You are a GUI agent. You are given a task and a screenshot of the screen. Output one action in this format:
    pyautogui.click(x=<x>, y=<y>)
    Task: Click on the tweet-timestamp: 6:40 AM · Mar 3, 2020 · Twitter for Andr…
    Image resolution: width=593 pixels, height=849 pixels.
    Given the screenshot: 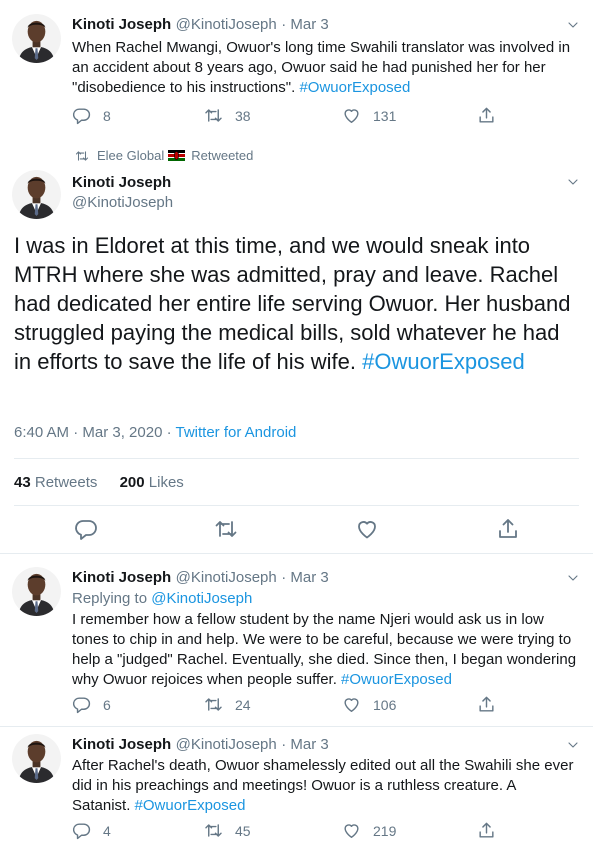 What is the action you would take?
    pyautogui.click(x=155, y=432)
    